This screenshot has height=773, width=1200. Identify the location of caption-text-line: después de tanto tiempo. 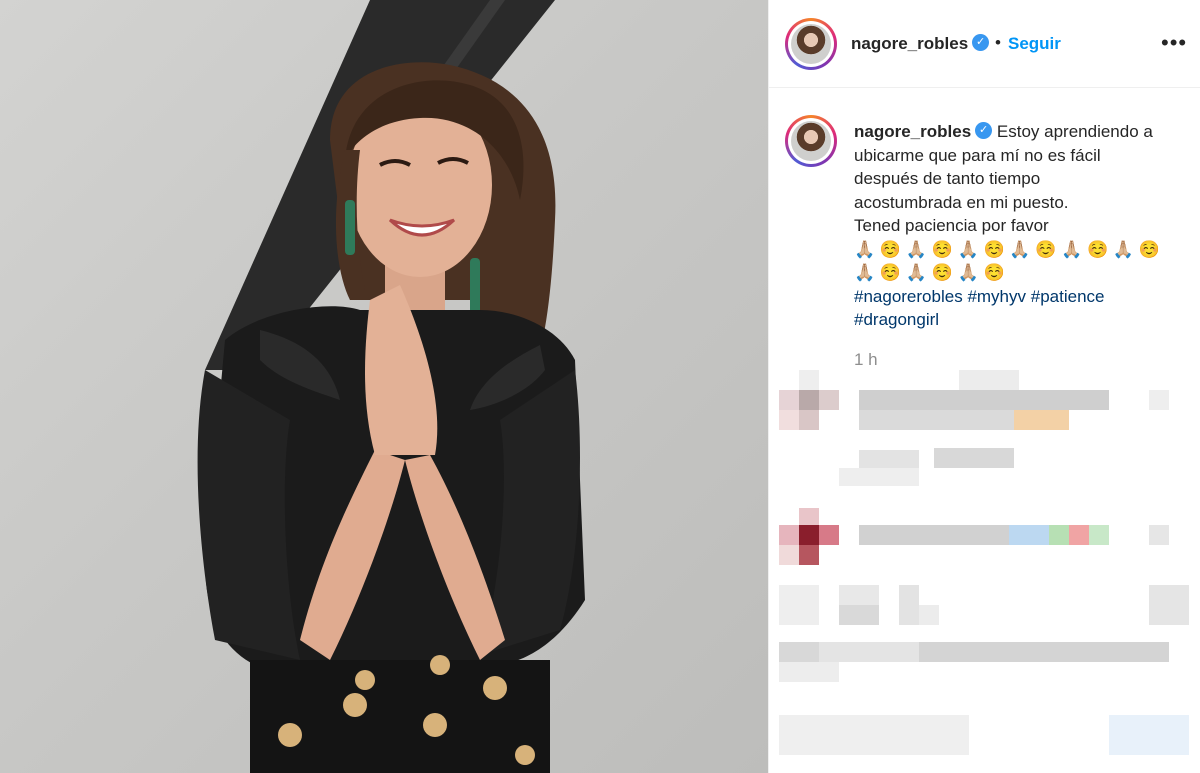
(947, 178).